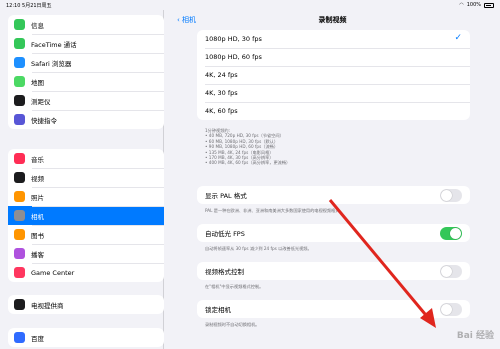 This screenshot has height=349, width=500. I want to click on sidebar-item-label: 音乐, so click(37, 159).